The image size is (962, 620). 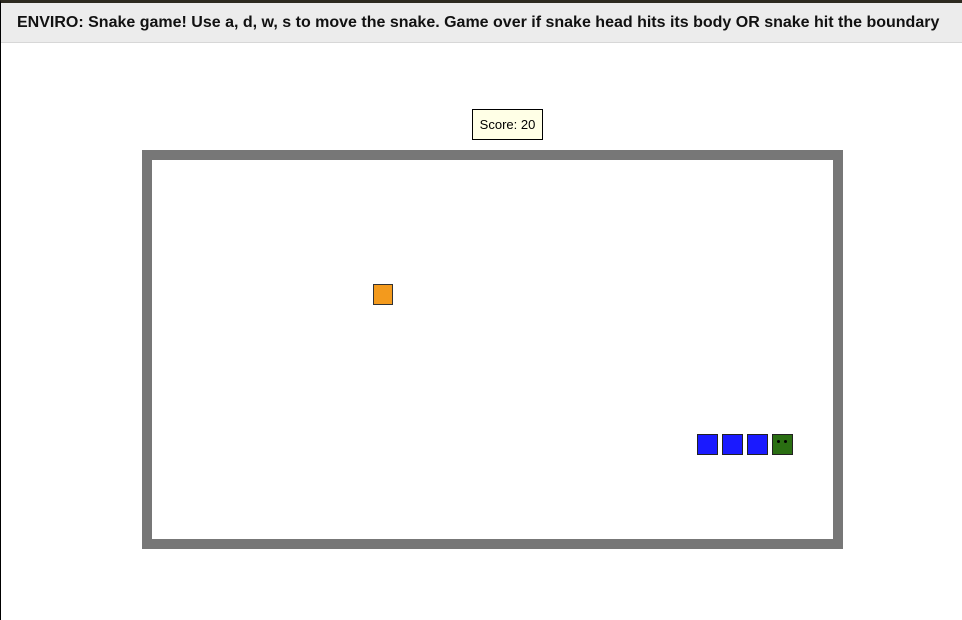 What do you see at coordinates (782, 444) in the screenshot?
I see `snake-head` at bounding box center [782, 444].